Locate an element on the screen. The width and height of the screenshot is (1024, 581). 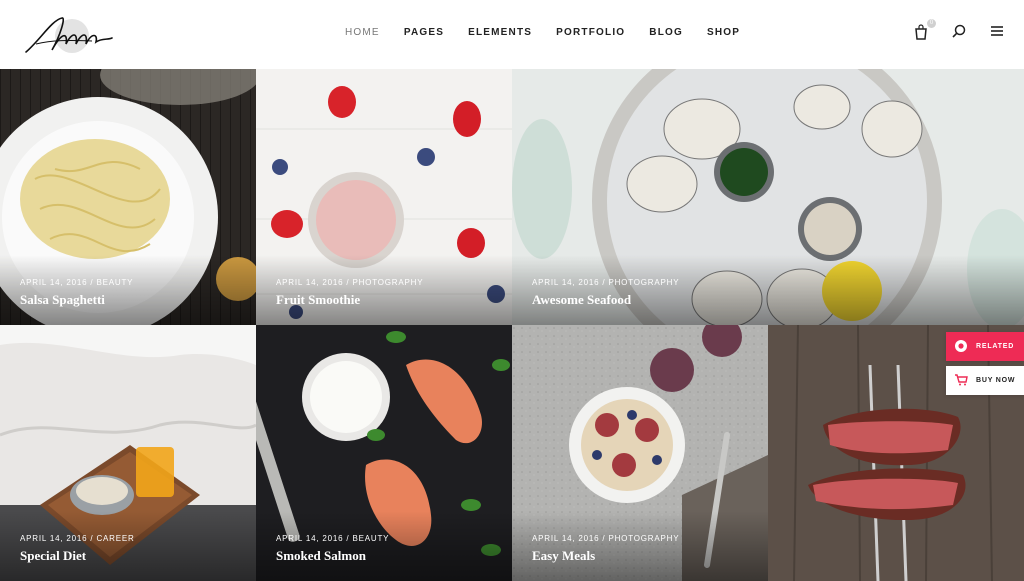
menu-icon is located at coordinates (998, 33).